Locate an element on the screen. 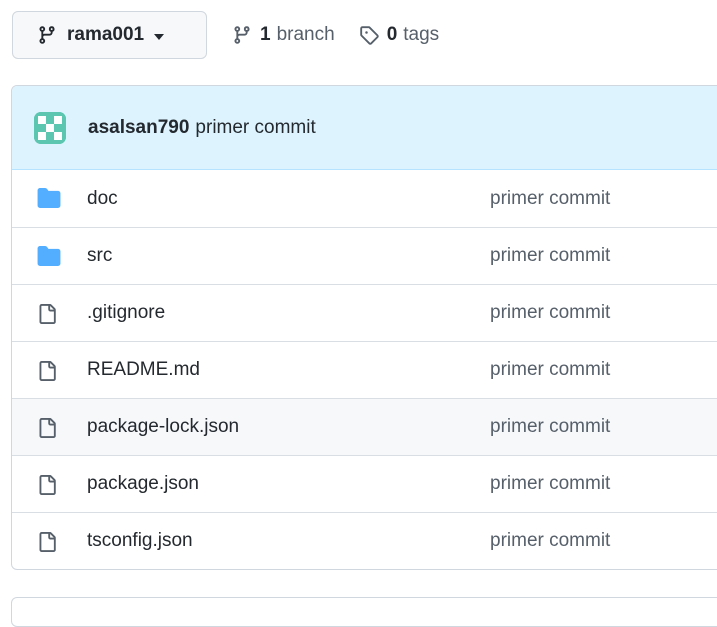 The width and height of the screenshot is (717, 627). file-name-link: package-lock.json is located at coordinates (163, 427).